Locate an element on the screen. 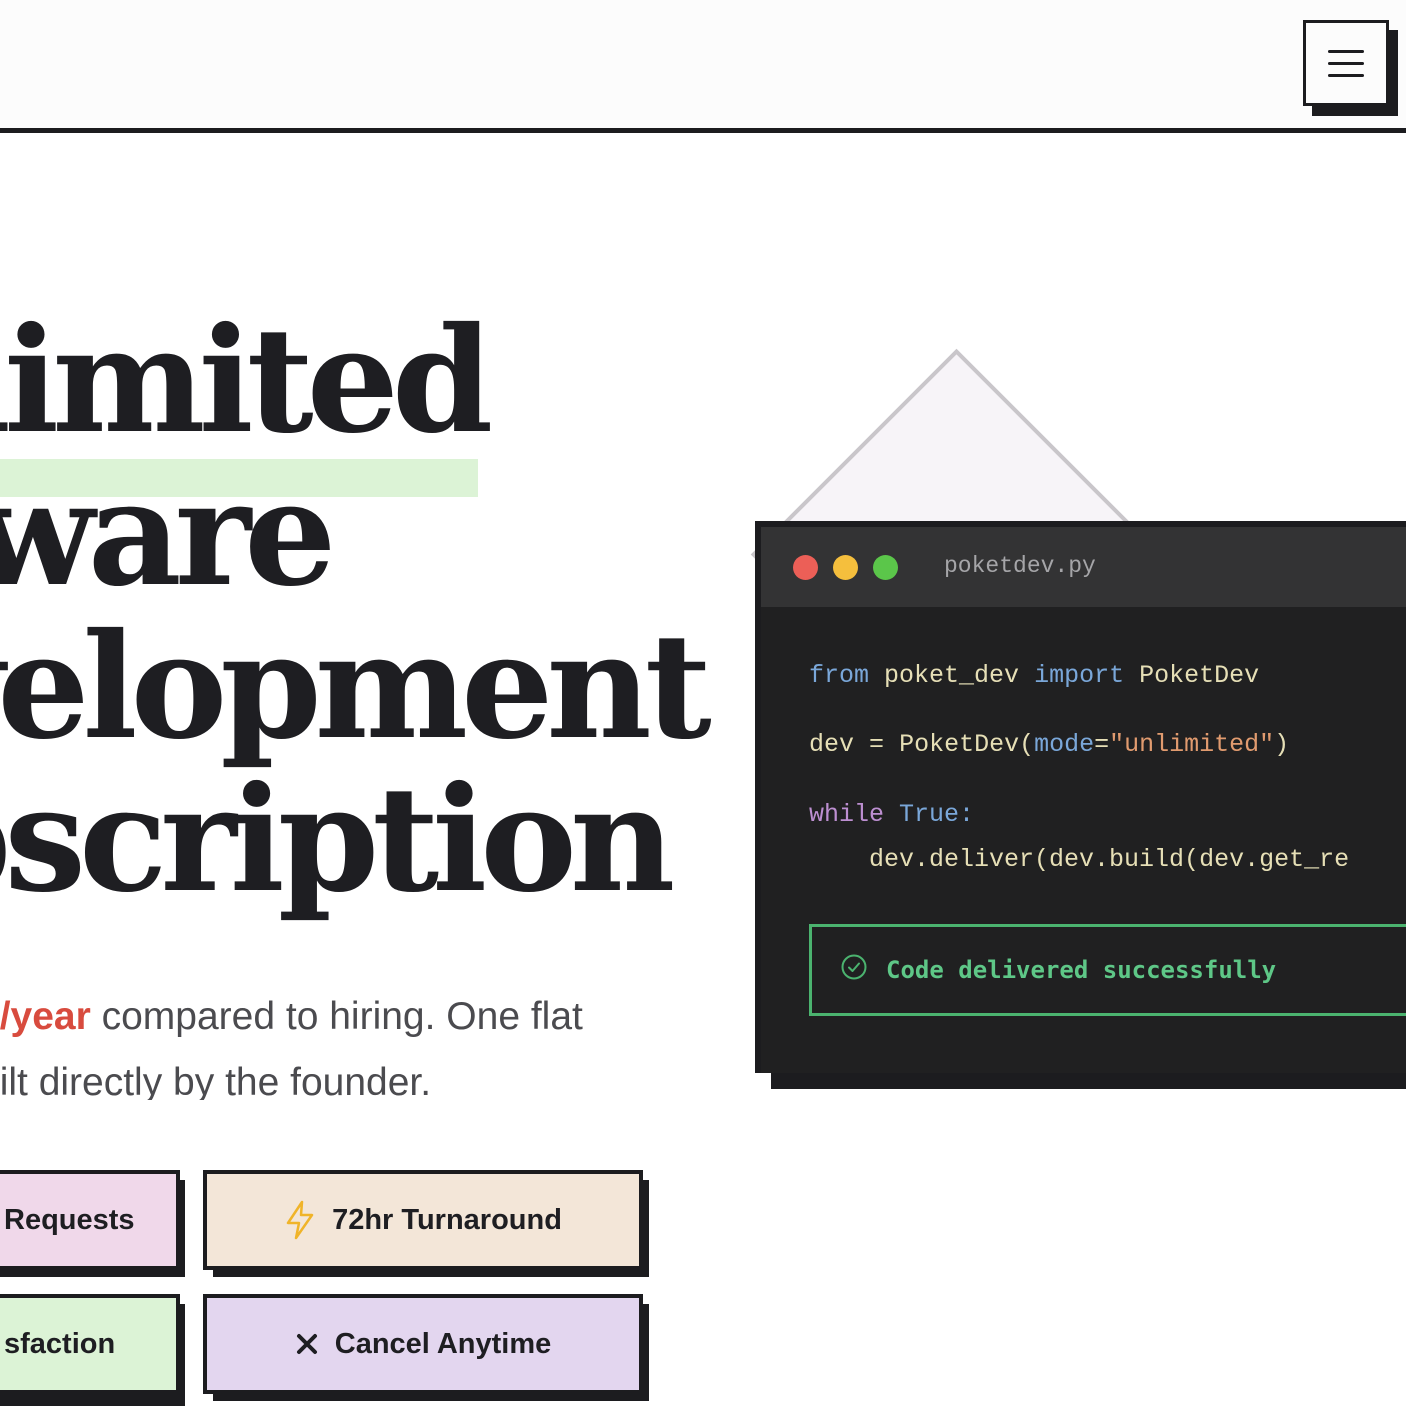 The height and width of the screenshot is (1406, 1406). feature-chip-turnaround: 72hr Turnaround is located at coordinates (423, 1220).